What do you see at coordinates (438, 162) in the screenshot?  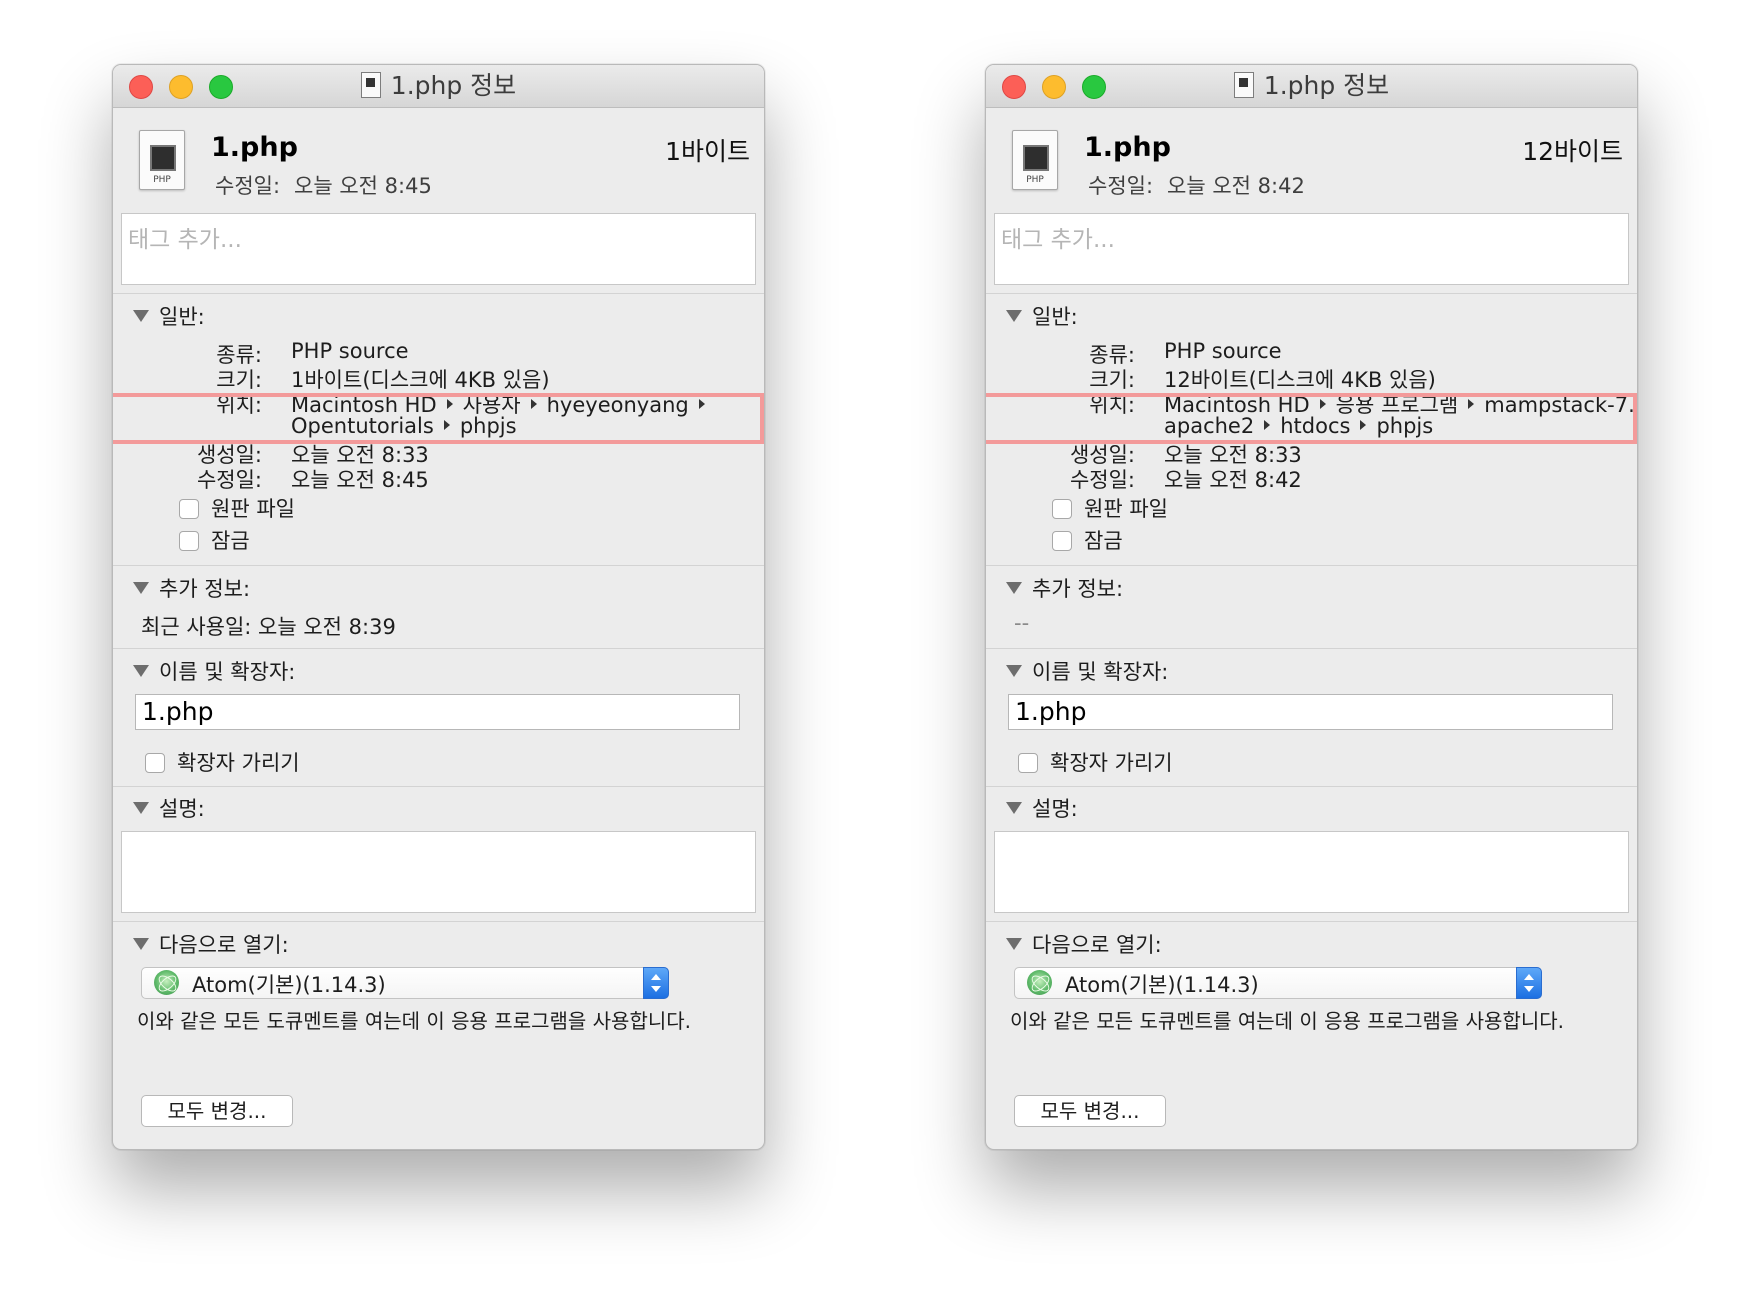 I see `file-header: PHP 1.php 1바이트 수정일: 오늘 오전 8:45` at bounding box center [438, 162].